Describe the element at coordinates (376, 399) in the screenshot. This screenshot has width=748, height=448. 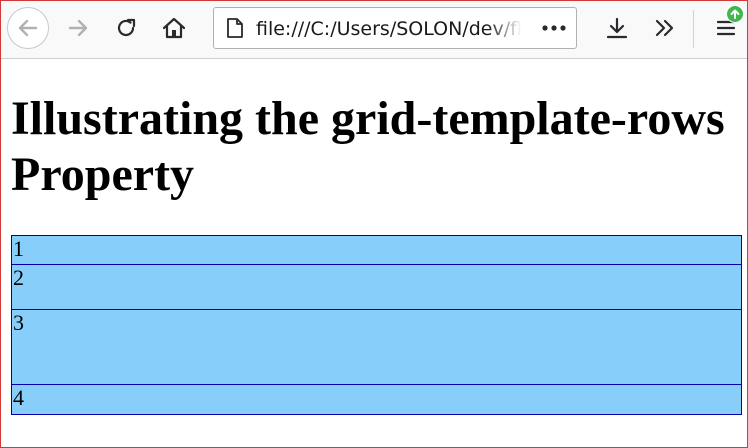
I see `grid-item: 4` at that location.